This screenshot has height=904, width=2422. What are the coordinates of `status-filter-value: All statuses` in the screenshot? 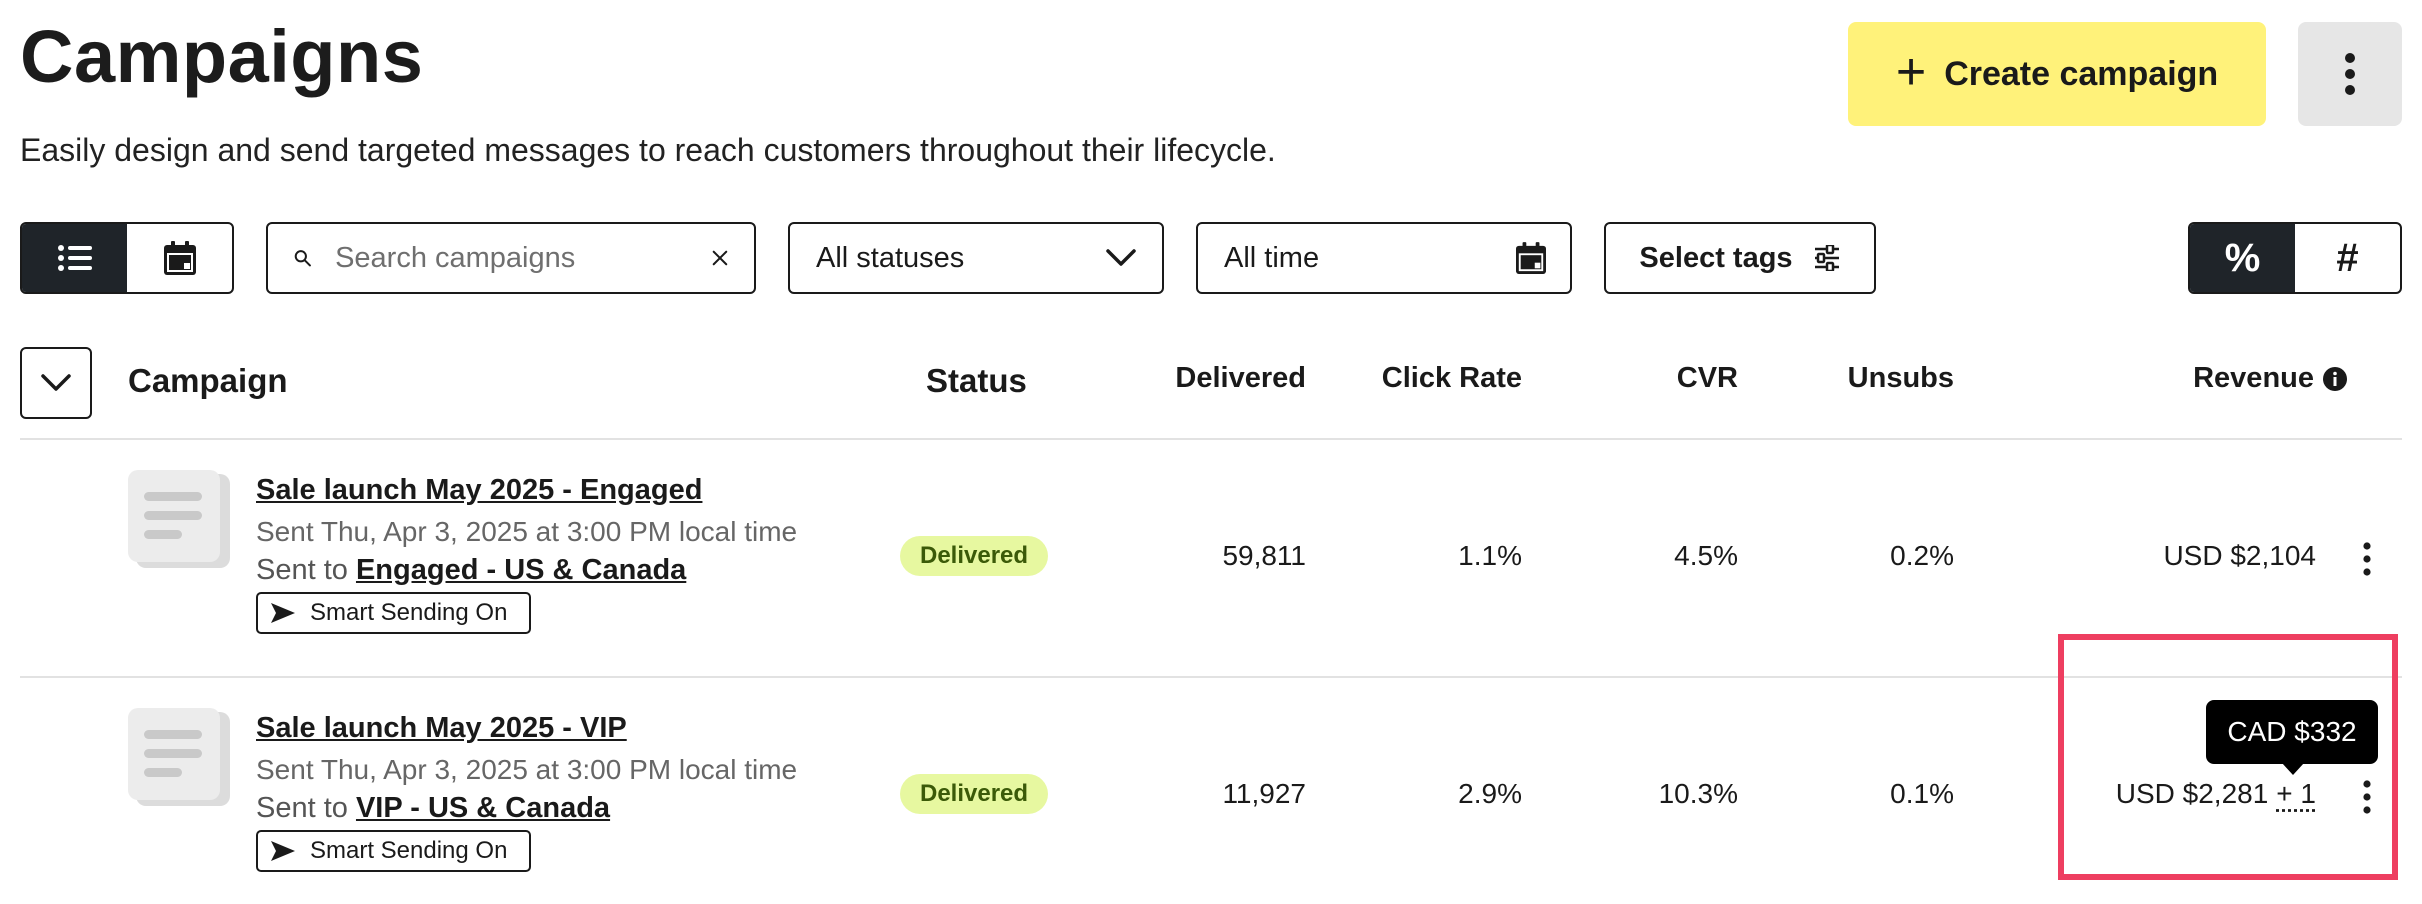 It's located at (890, 257).